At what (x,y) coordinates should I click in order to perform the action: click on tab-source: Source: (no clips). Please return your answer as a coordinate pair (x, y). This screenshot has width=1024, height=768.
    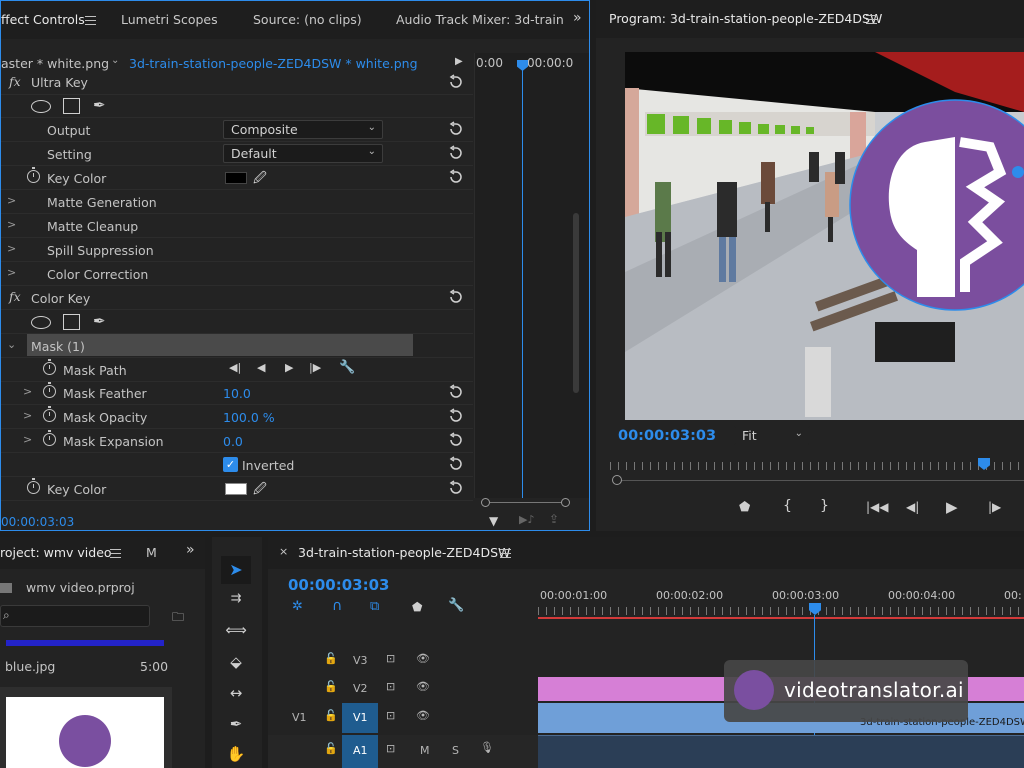
    Looking at the image, I should click on (307, 19).